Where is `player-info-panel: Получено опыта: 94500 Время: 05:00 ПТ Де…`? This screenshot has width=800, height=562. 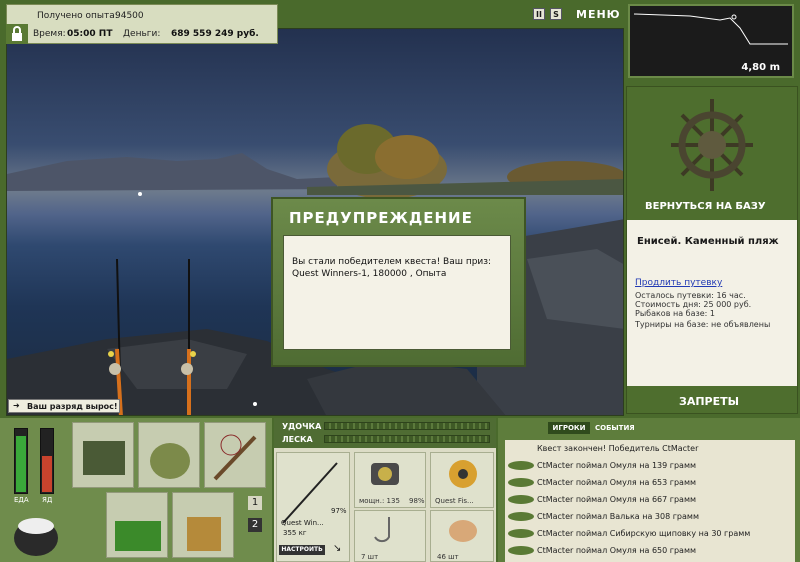
player-info-panel: Получено опыта: 94500 Время: 05:00 ПТ Де… is located at coordinates (142, 24).